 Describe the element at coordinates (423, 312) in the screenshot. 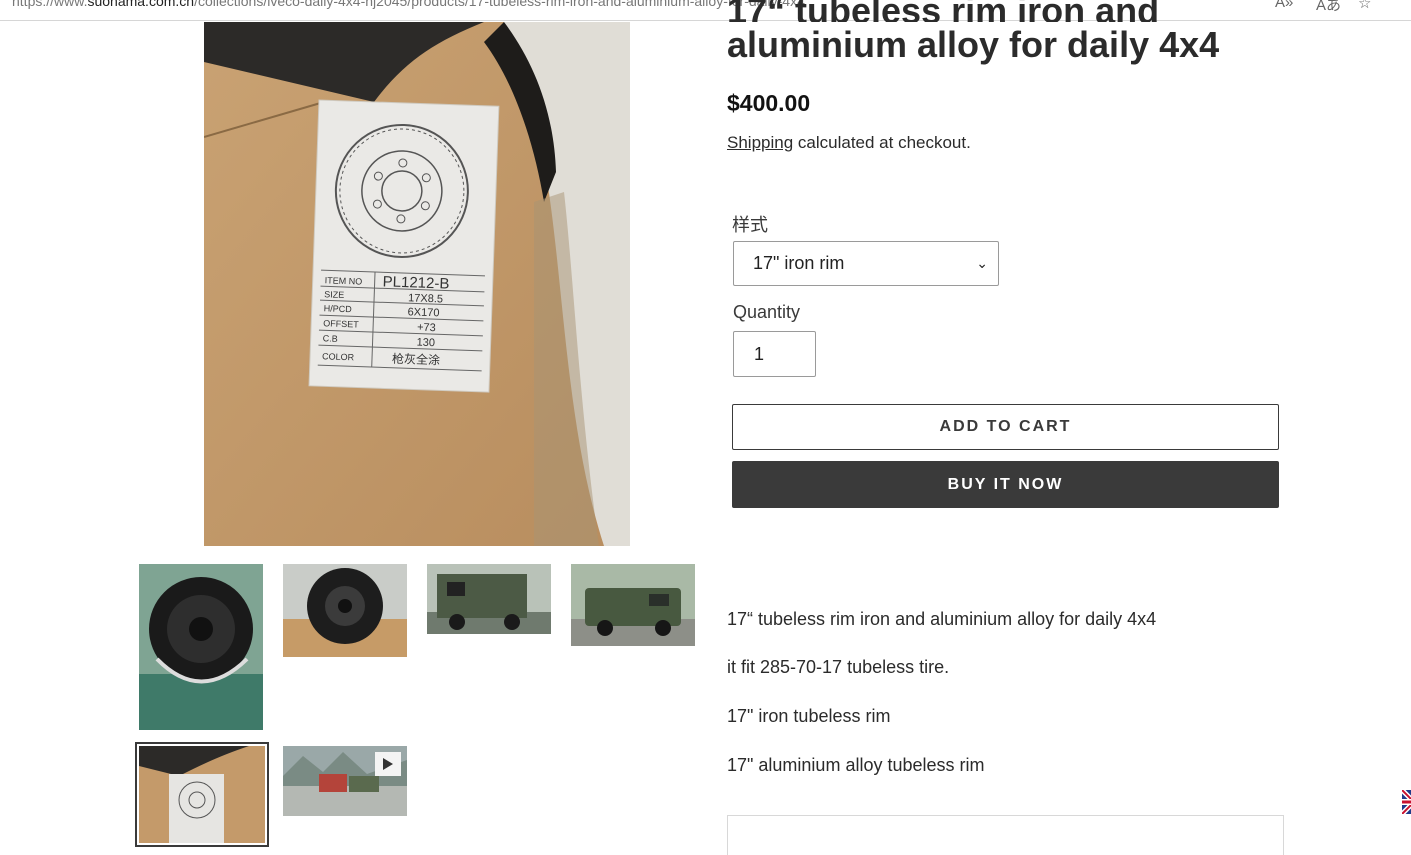

I see `sticker-pcd: 6X170` at that location.